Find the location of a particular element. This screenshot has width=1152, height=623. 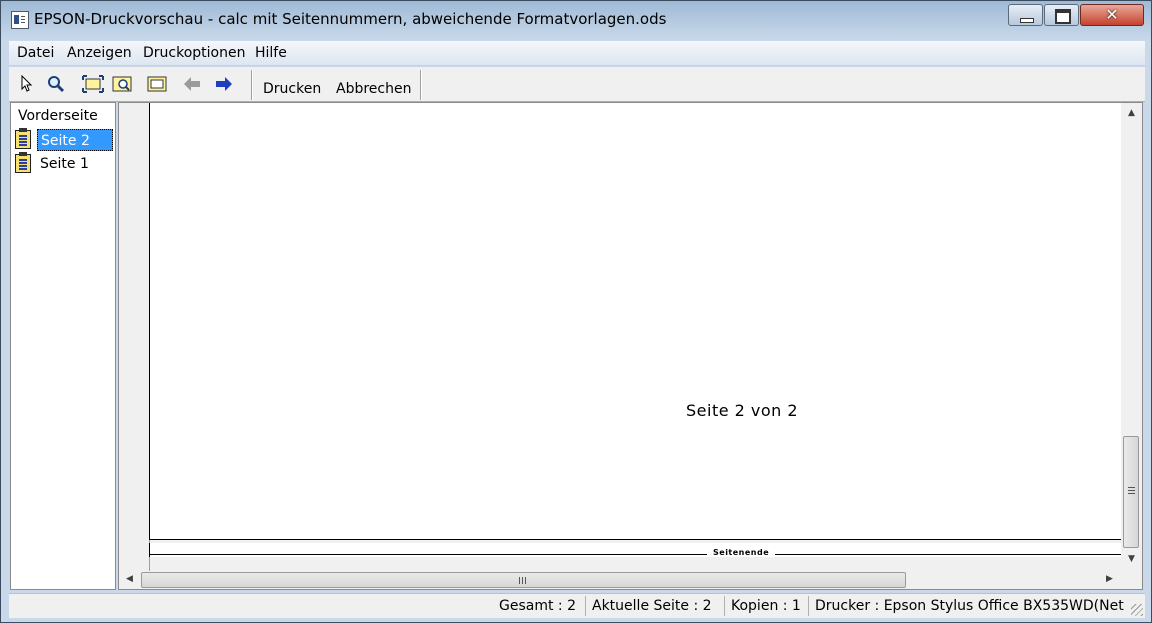

pointer-icon is located at coordinates (27, 84).